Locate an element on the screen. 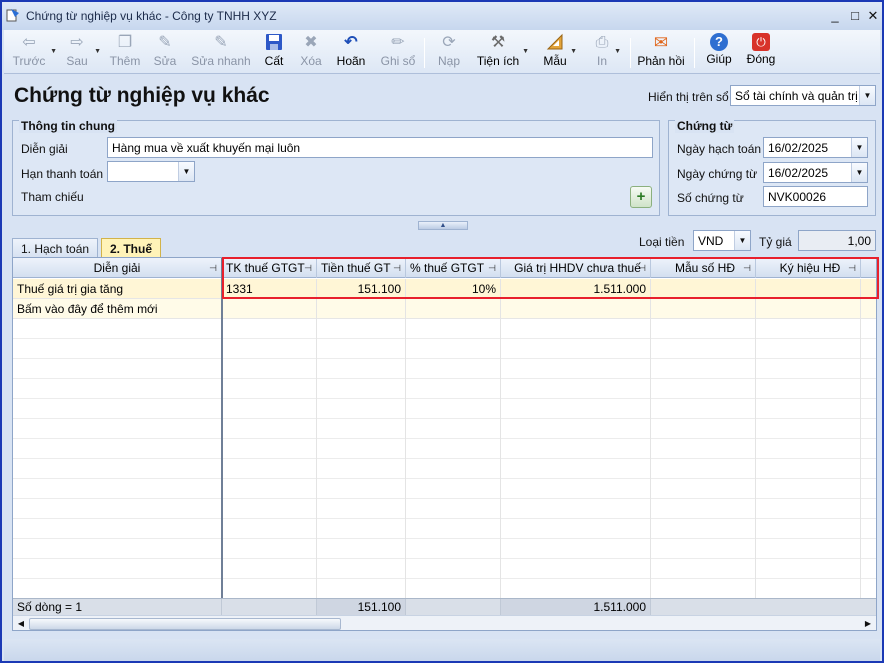 This screenshot has width=884, height=663. display-on-ledger-value: Sổ tài chính và quản trị is located at coordinates (796, 96).